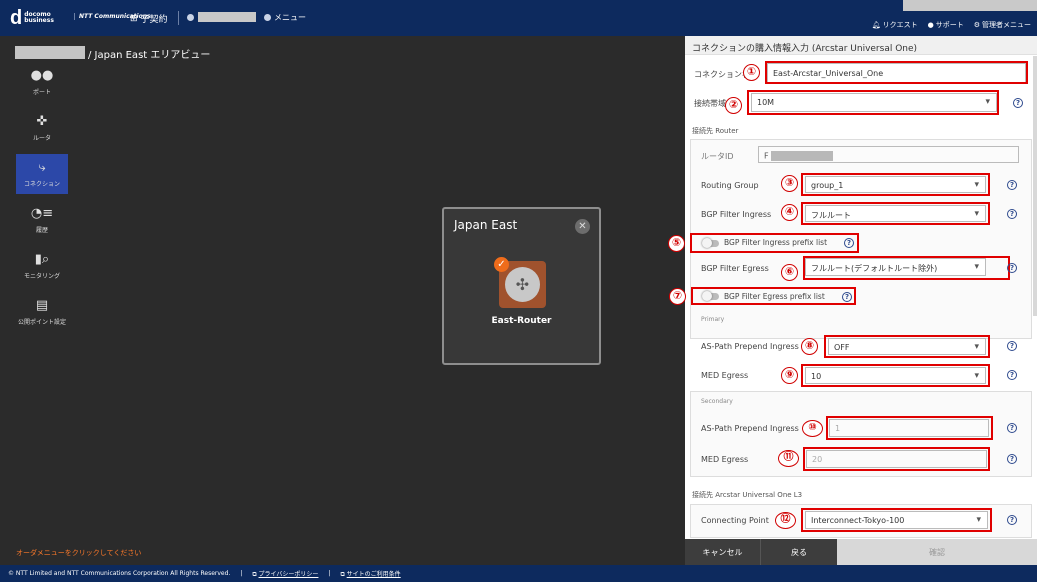 The height and width of the screenshot is (582, 1037). I want to click on support-link: ● サポート, so click(946, 25).